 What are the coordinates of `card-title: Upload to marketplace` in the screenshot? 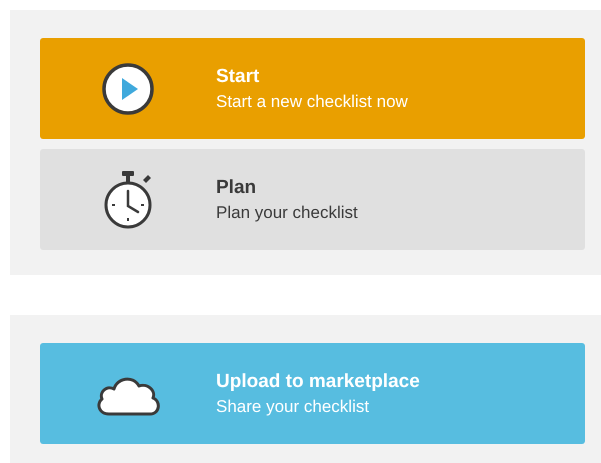 It's located at (318, 382).